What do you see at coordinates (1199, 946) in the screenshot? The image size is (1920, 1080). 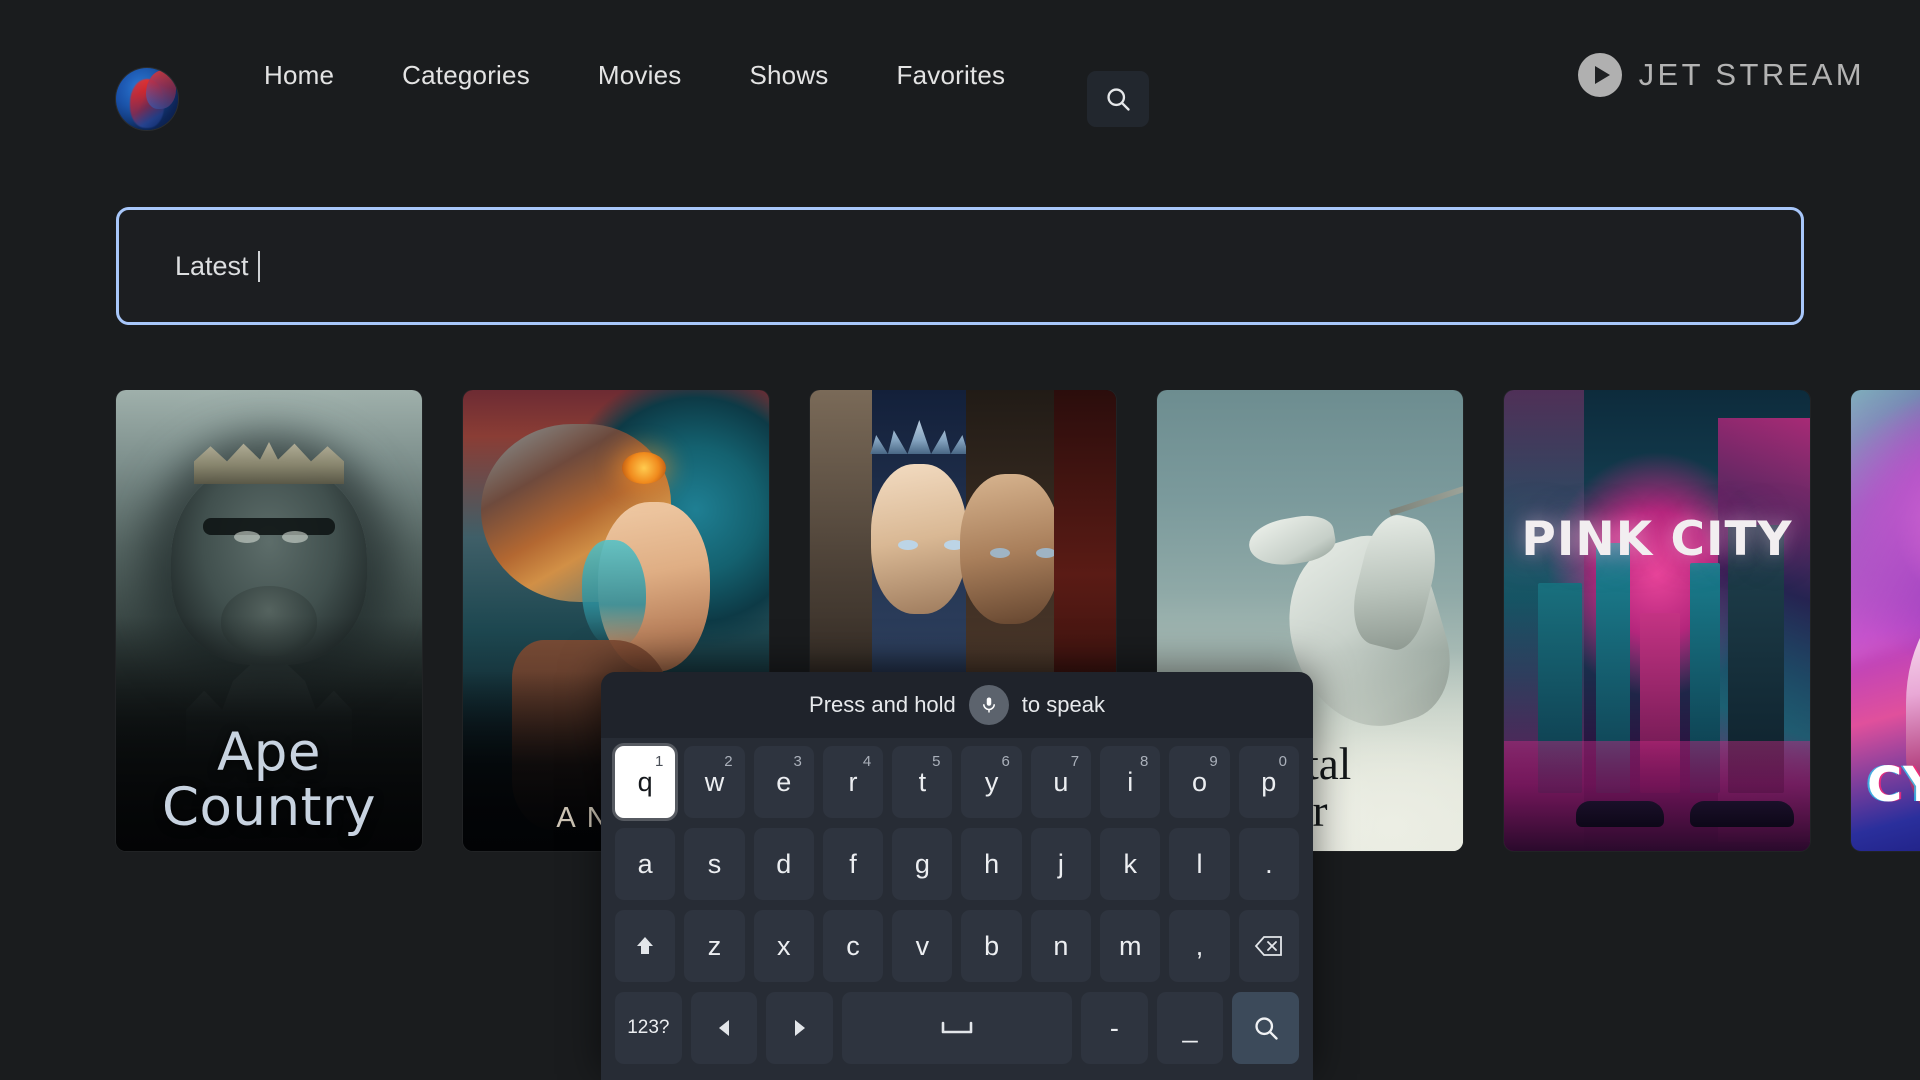 I see `key-comma: ,` at bounding box center [1199, 946].